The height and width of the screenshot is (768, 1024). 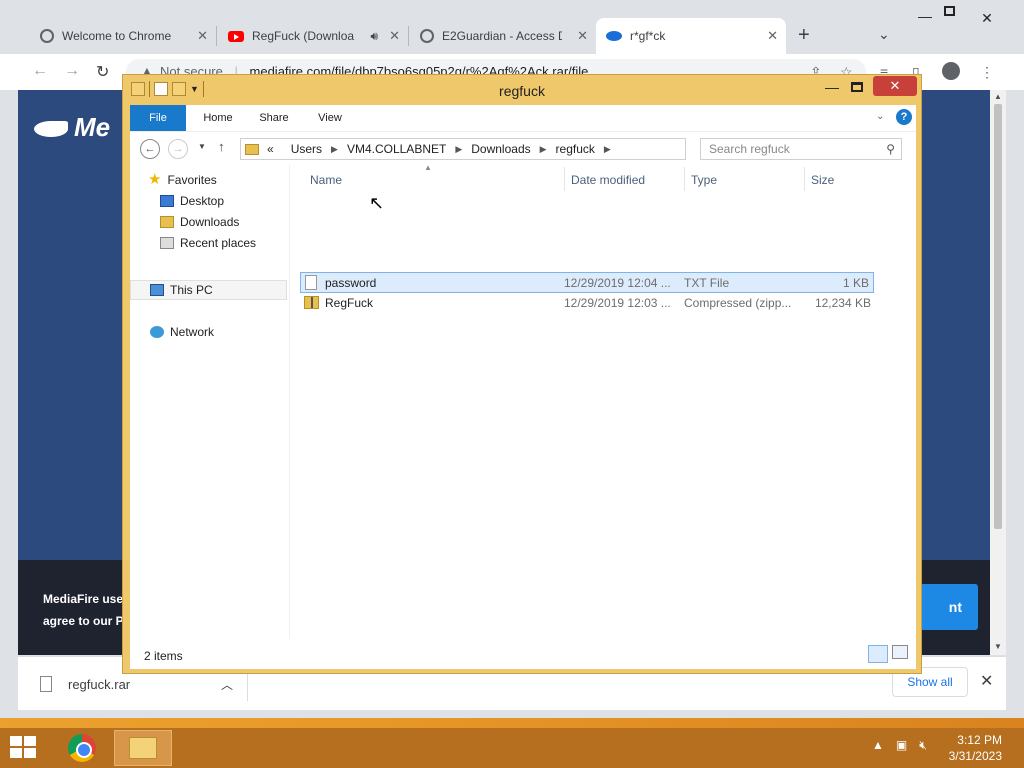 I want to click on show-hidden-icons-icon: ▲, so click(x=878, y=745).